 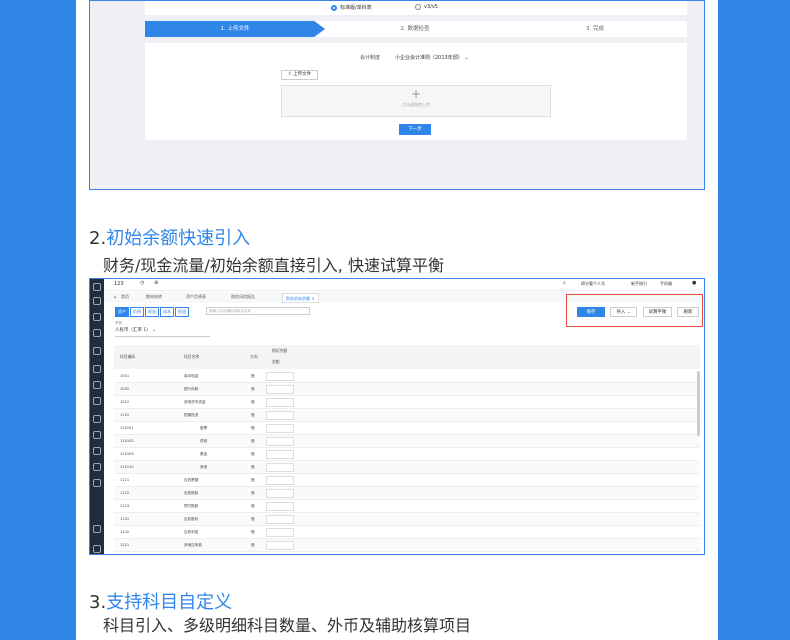 I want to click on tab-home: 首页, so click(x=125, y=297).